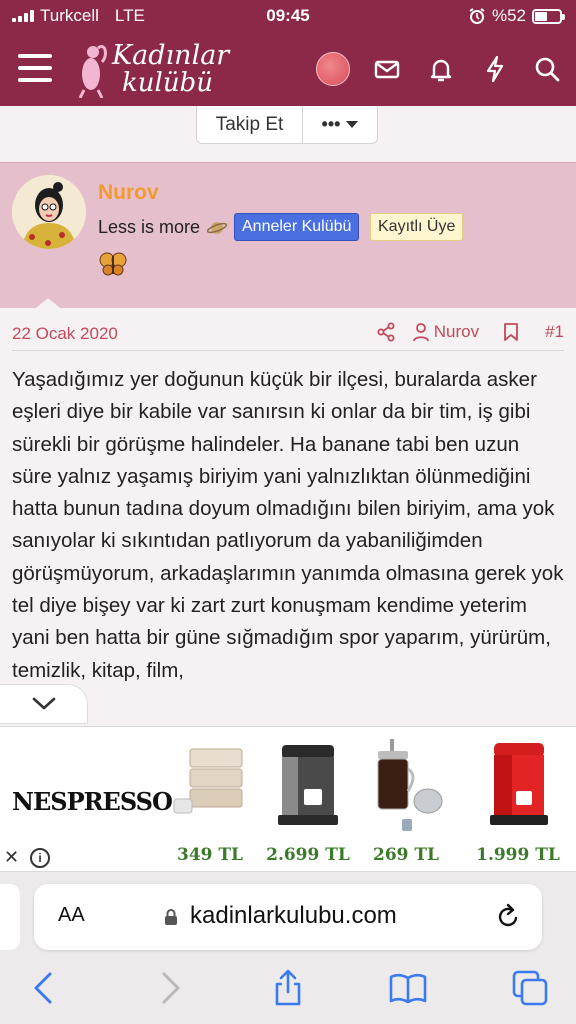 This screenshot has width=576, height=1024. I want to click on follow-button: Takip Et, so click(250, 124).